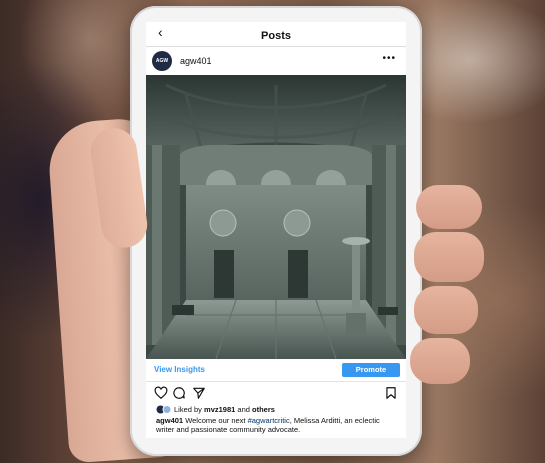  Describe the element at coordinates (179, 393) in the screenshot. I see `comment-icon` at that location.